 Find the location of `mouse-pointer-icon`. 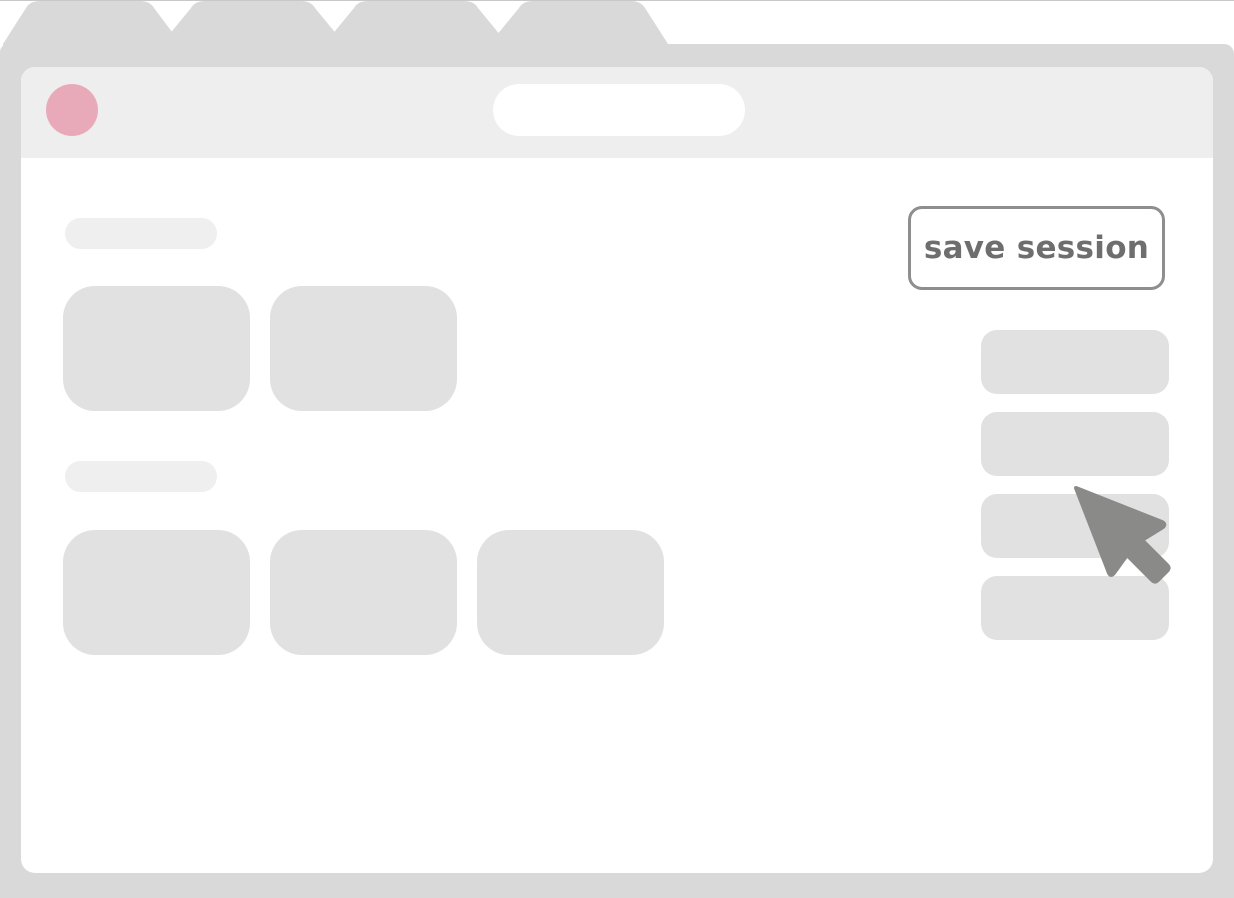

mouse-pointer-icon is located at coordinates (1122, 535).